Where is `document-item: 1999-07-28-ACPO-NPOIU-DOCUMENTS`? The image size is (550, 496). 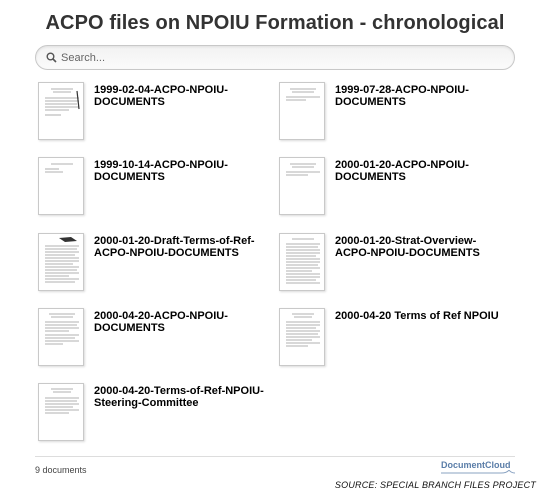 document-item: 1999-07-28-ACPO-NPOIU-DOCUMENTS is located at coordinates (399, 114).